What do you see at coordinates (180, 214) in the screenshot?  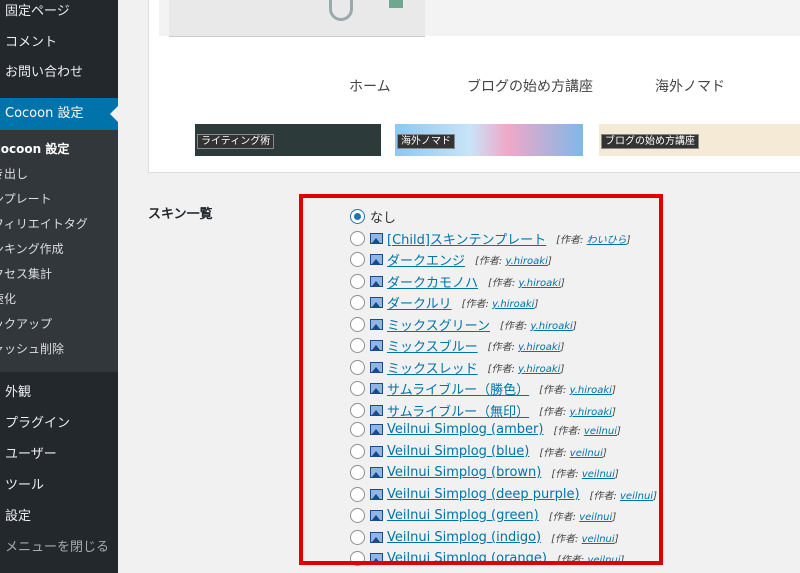 I see `skin-list-label: スキン一覧` at bounding box center [180, 214].